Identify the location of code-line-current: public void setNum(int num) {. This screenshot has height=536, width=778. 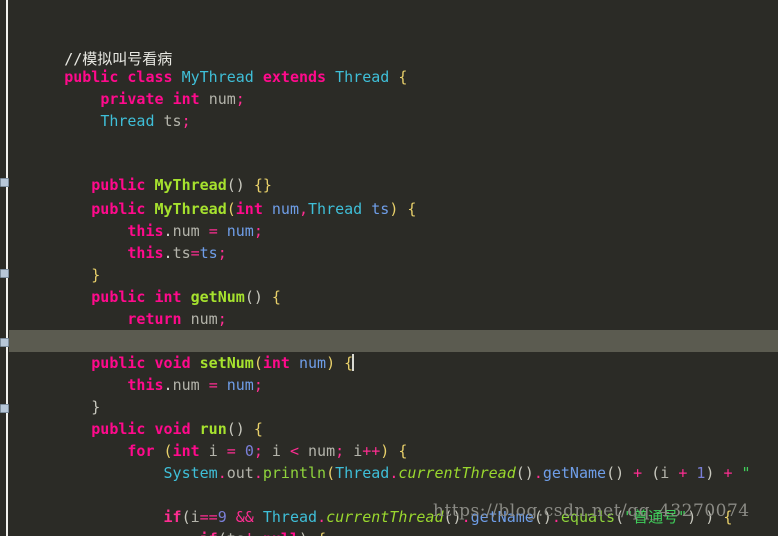
(393, 351).